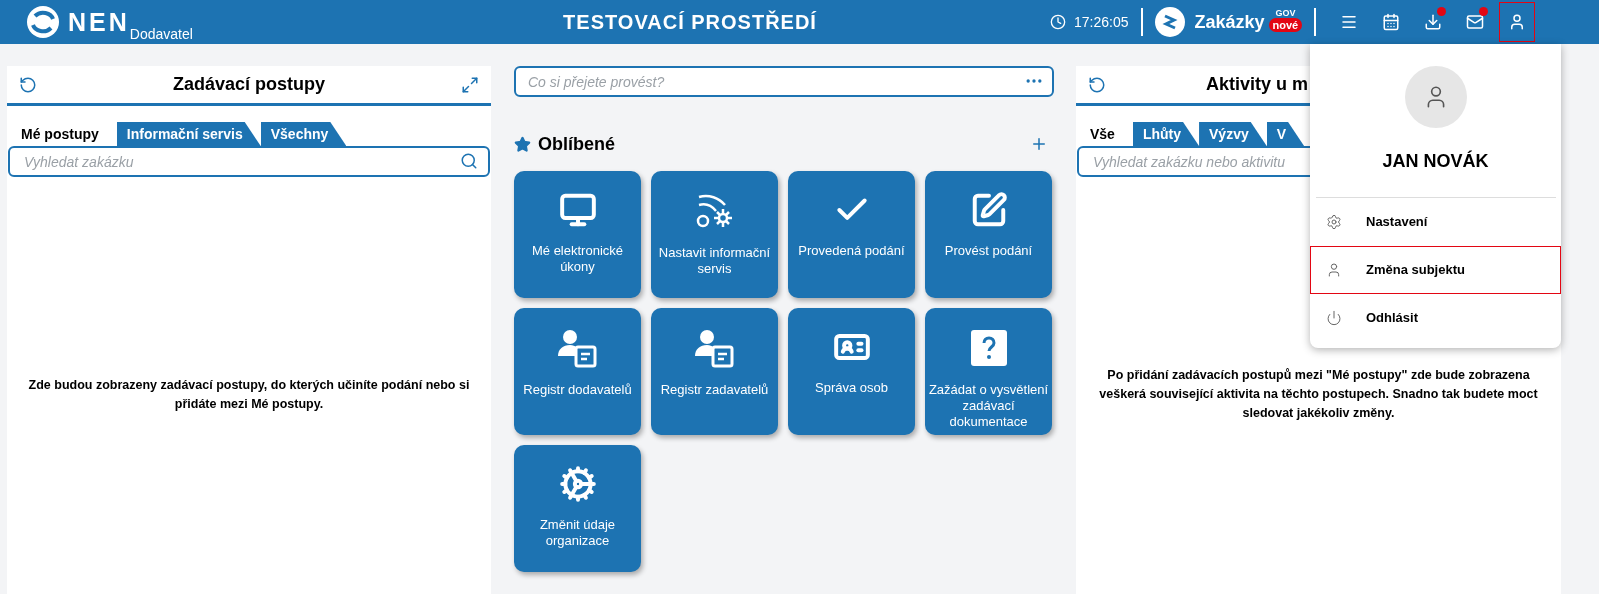  What do you see at coordinates (1285, 24) in the screenshot?
I see `new-badge: nové` at bounding box center [1285, 24].